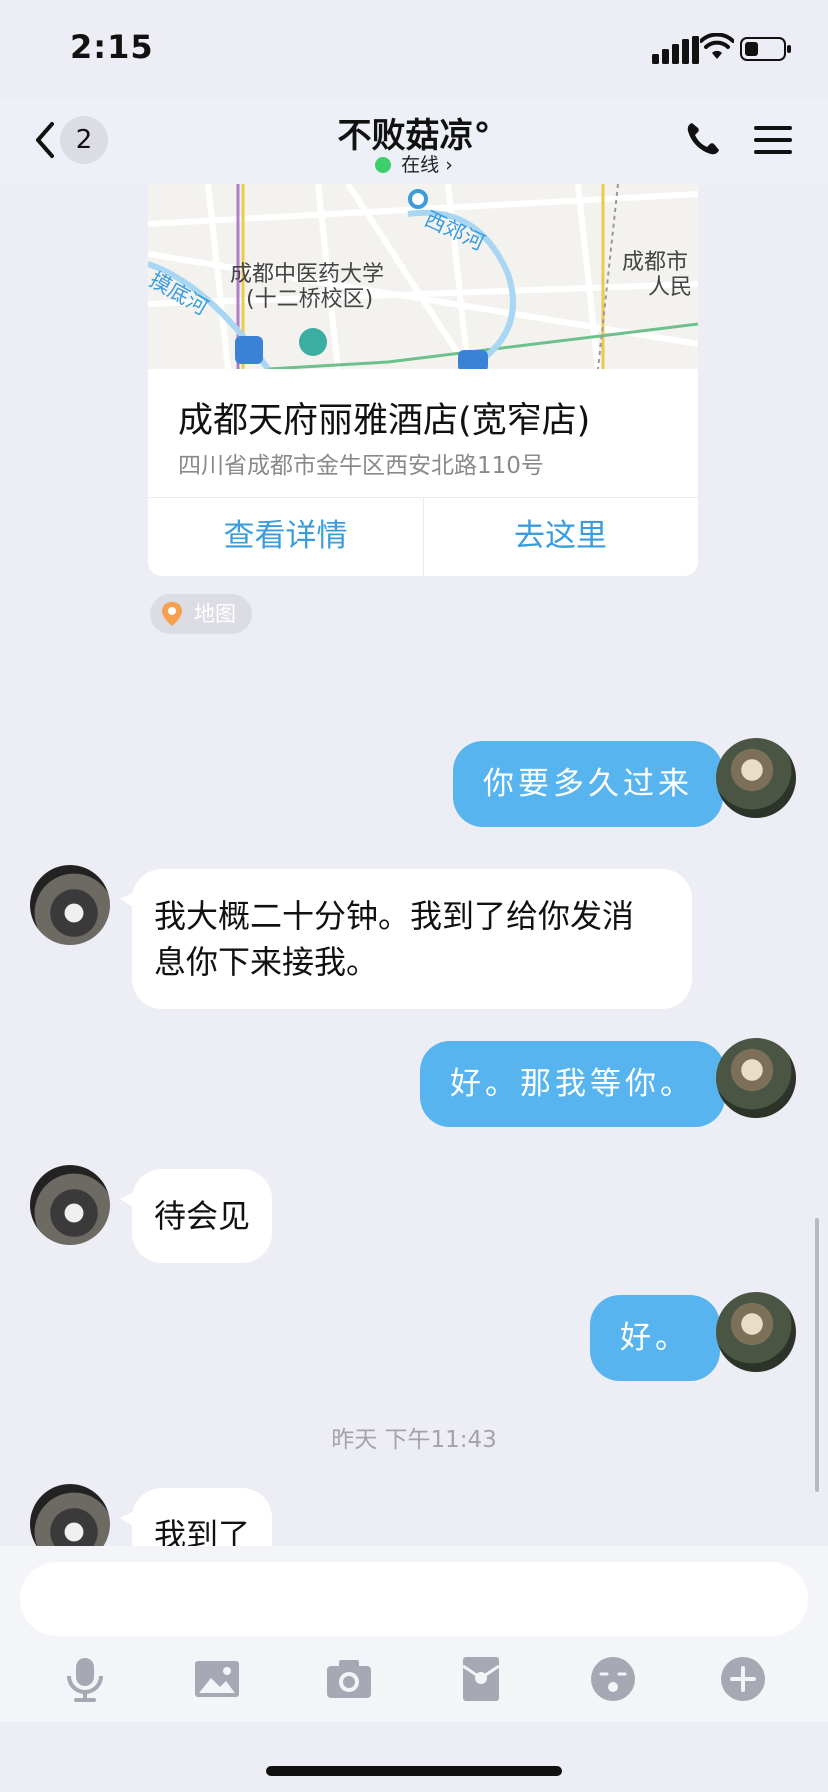  Describe the element at coordinates (215, 614) in the screenshot. I see `map-tag-label: 地图` at that location.